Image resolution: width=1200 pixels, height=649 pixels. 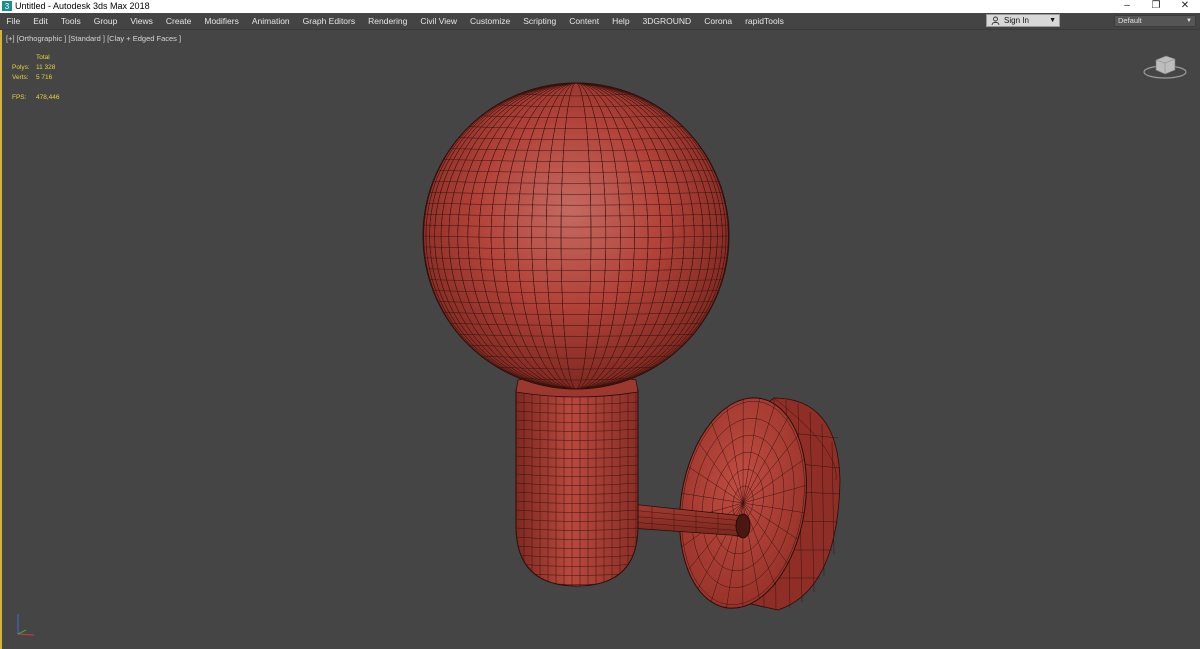 What do you see at coordinates (667, 21) in the screenshot?
I see `menu-item-3dground: 3DGROUND` at bounding box center [667, 21].